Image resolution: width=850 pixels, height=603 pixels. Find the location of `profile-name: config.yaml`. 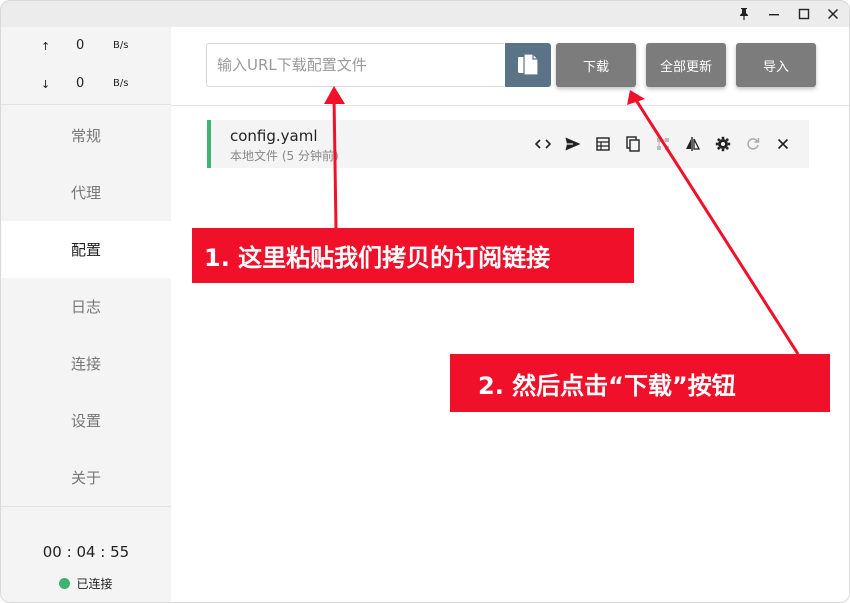

profile-name: config.yaml is located at coordinates (274, 136).